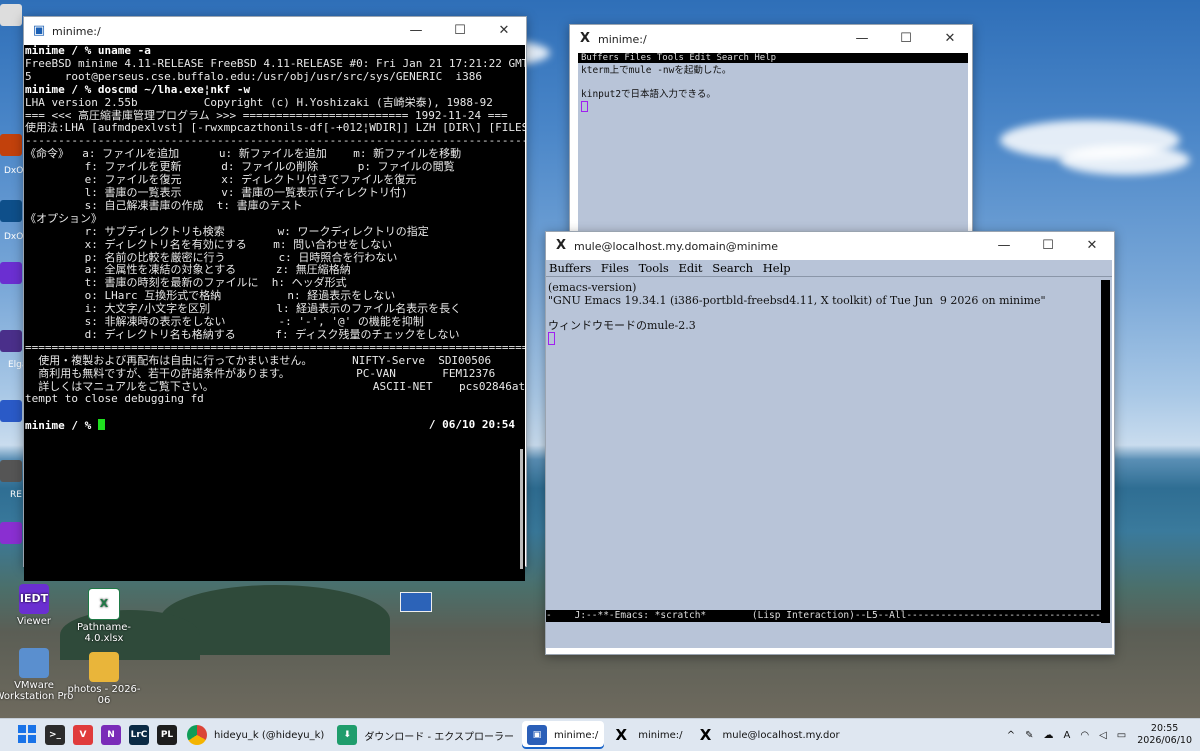  I want to click on wifi-icon: ◠, so click(1084, 735).